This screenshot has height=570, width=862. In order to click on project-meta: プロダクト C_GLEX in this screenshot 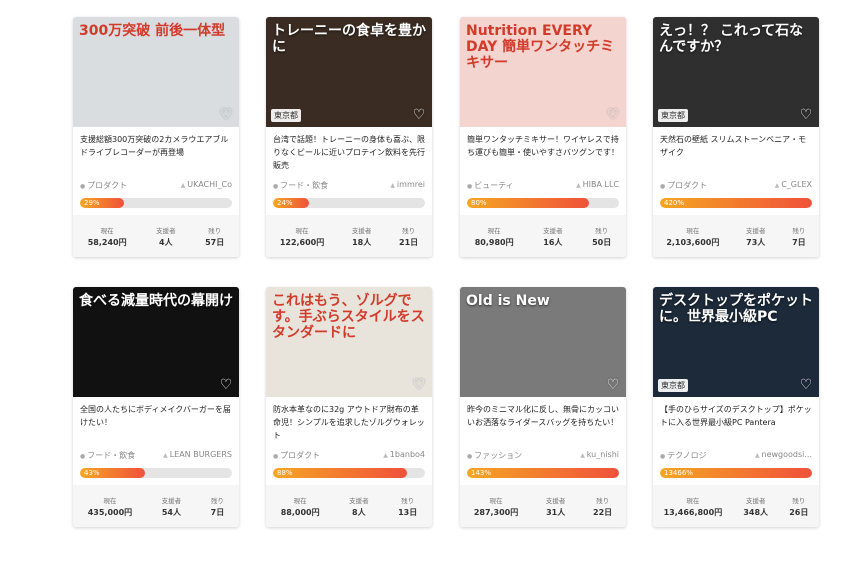, I will do `click(736, 186)`.